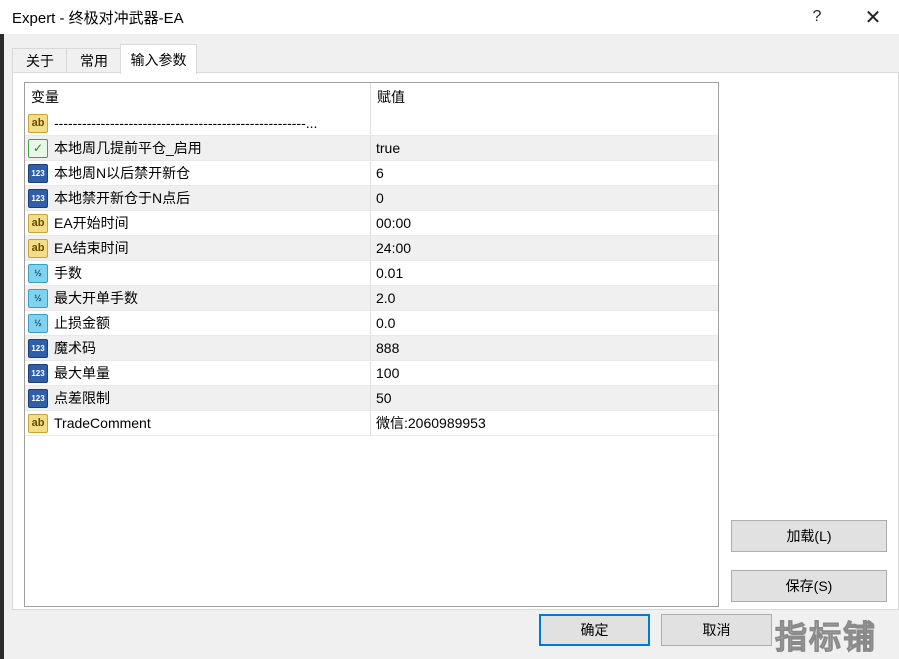 This screenshot has height=659, width=899. Describe the element at coordinates (198, 198) in the screenshot. I see `variable-cell: 123 本地禁开新仓于N点后` at that location.